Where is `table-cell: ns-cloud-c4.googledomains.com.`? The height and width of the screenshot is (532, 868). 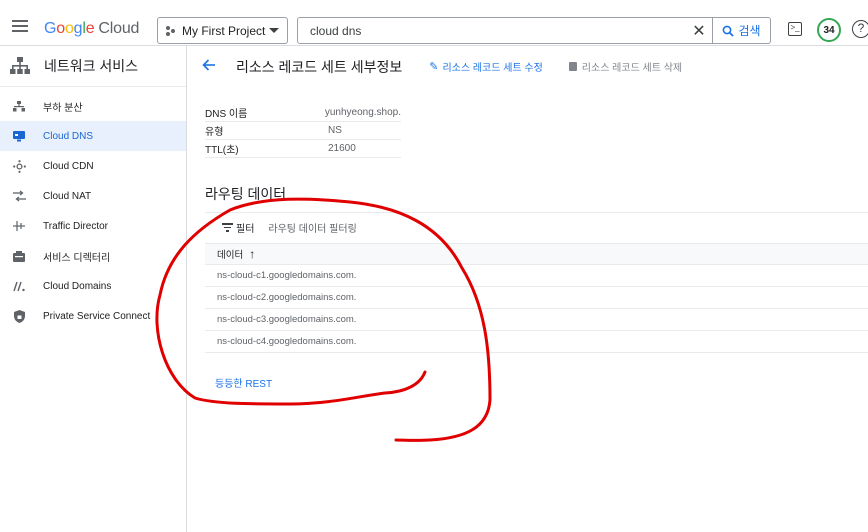 table-cell: ns-cloud-c4.googledomains.com. is located at coordinates (287, 341).